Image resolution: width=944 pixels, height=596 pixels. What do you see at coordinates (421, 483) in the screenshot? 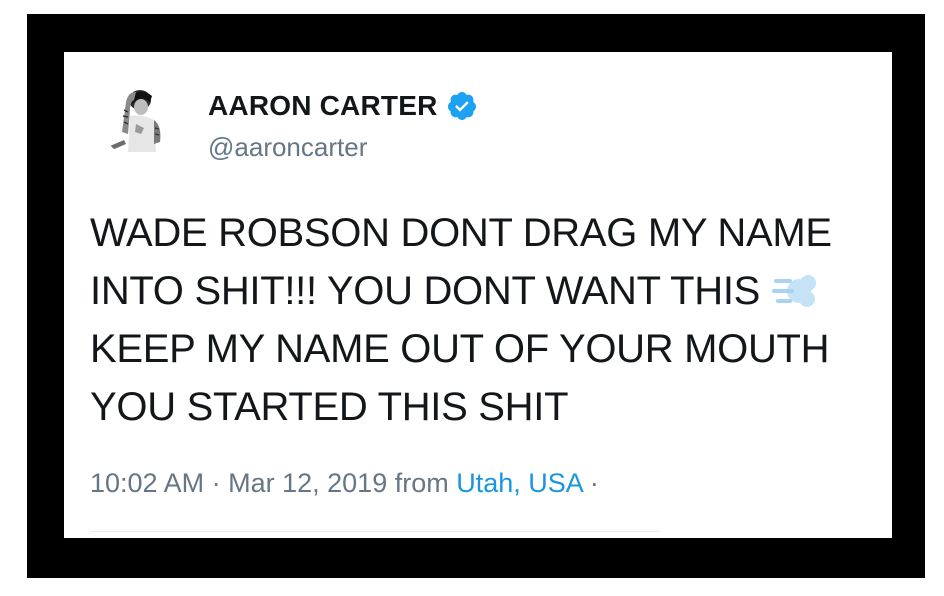
I see `from-label: from` at bounding box center [421, 483].